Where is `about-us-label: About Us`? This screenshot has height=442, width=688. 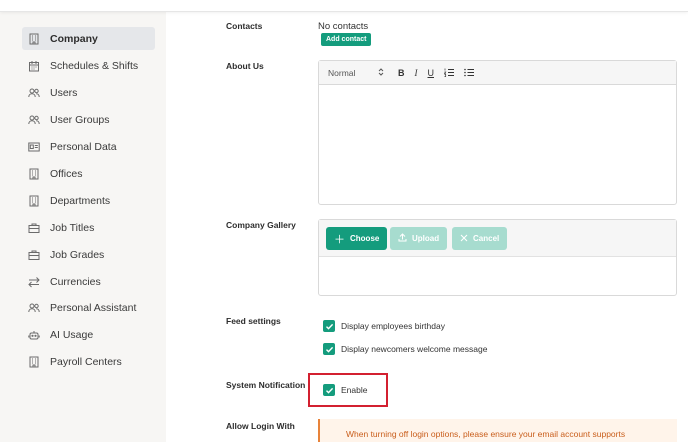 about-us-label: About Us is located at coordinates (245, 66).